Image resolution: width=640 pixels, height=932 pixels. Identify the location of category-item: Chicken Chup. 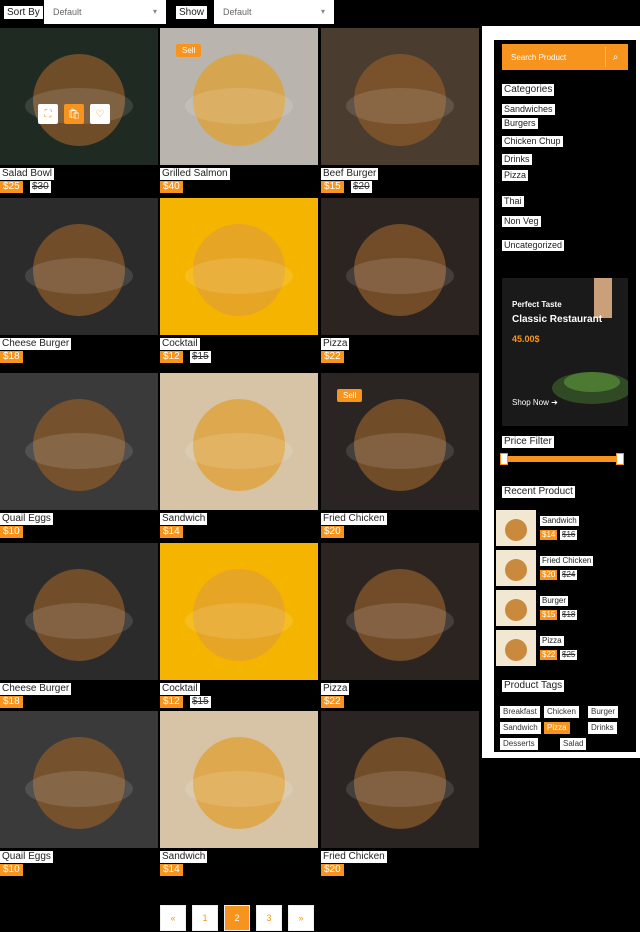
(532, 141).